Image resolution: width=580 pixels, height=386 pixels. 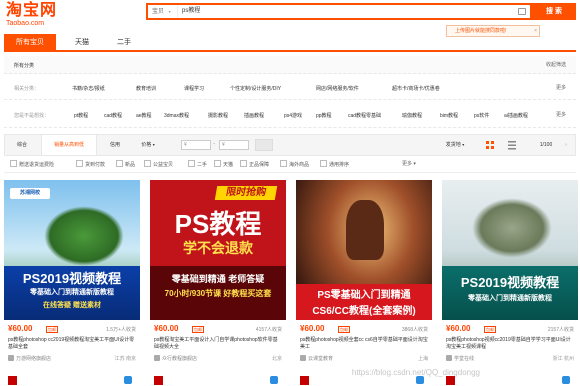 What do you see at coordinates (561, 114) in the screenshot?
I see `suggestions-more-button: 更多` at bounding box center [561, 114].